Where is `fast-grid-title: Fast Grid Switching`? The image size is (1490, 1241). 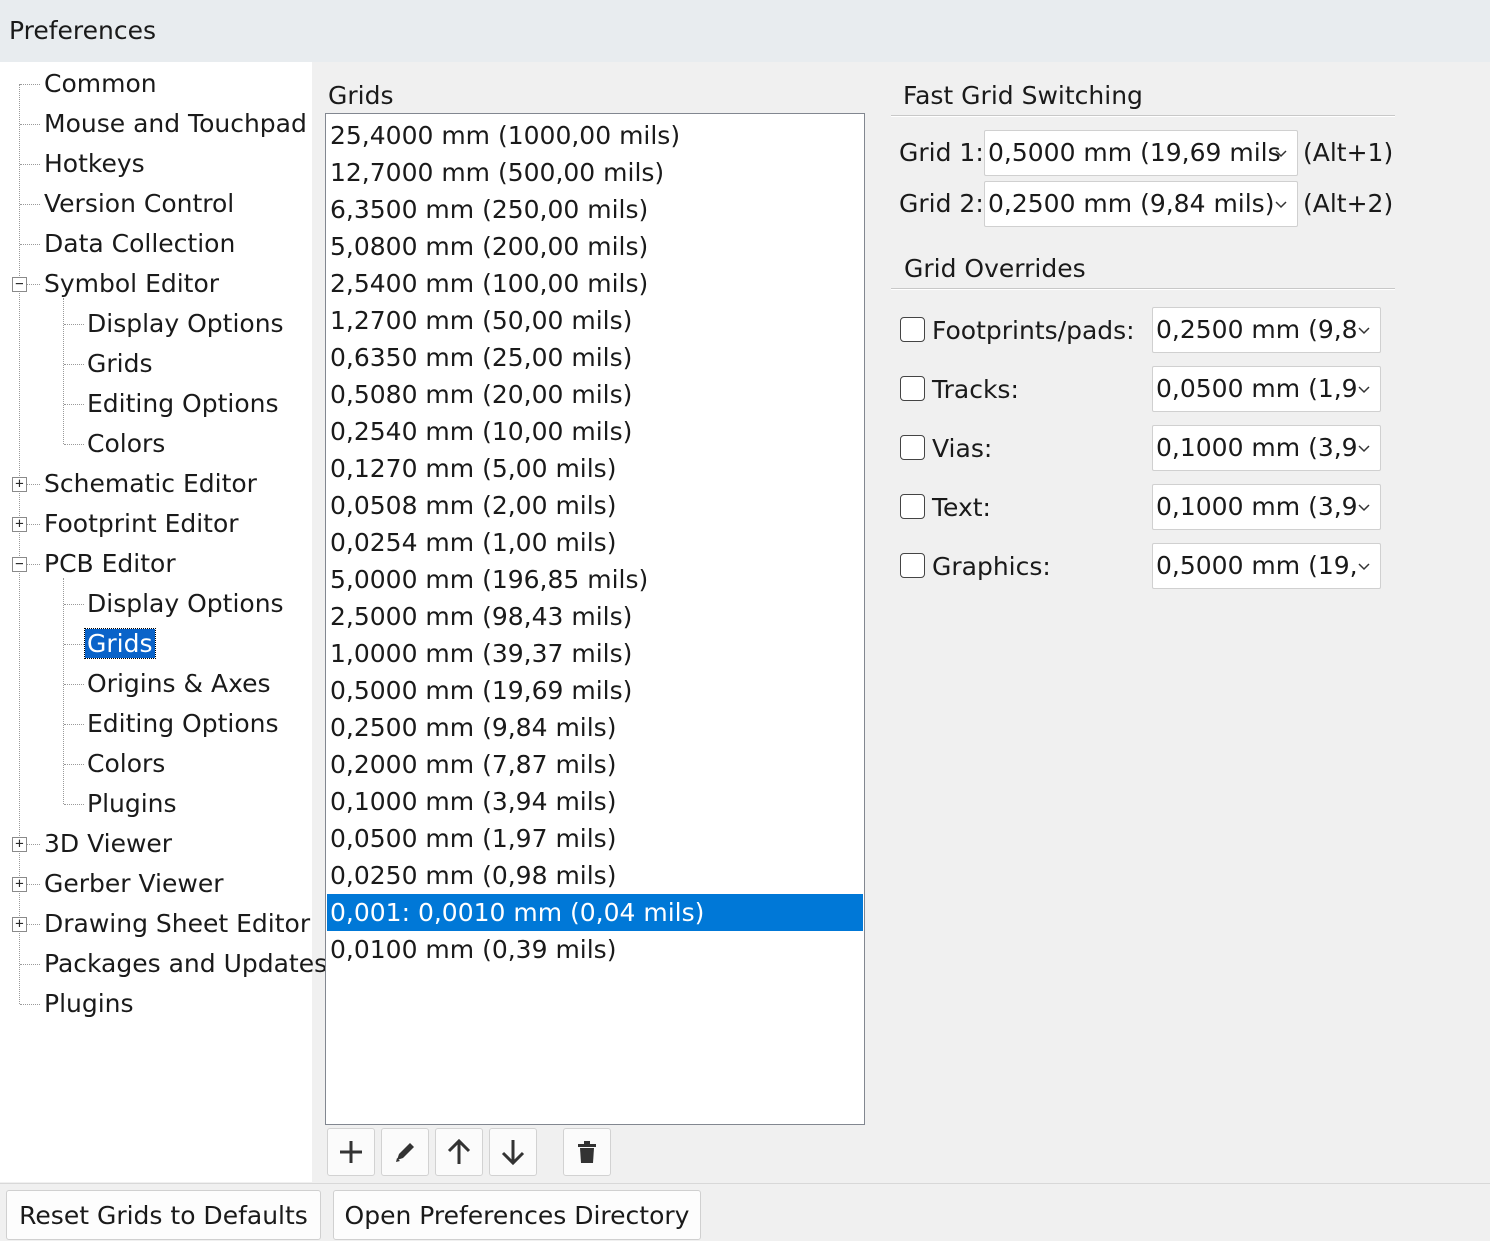 fast-grid-title: Fast Grid Switching is located at coordinates (1023, 95).